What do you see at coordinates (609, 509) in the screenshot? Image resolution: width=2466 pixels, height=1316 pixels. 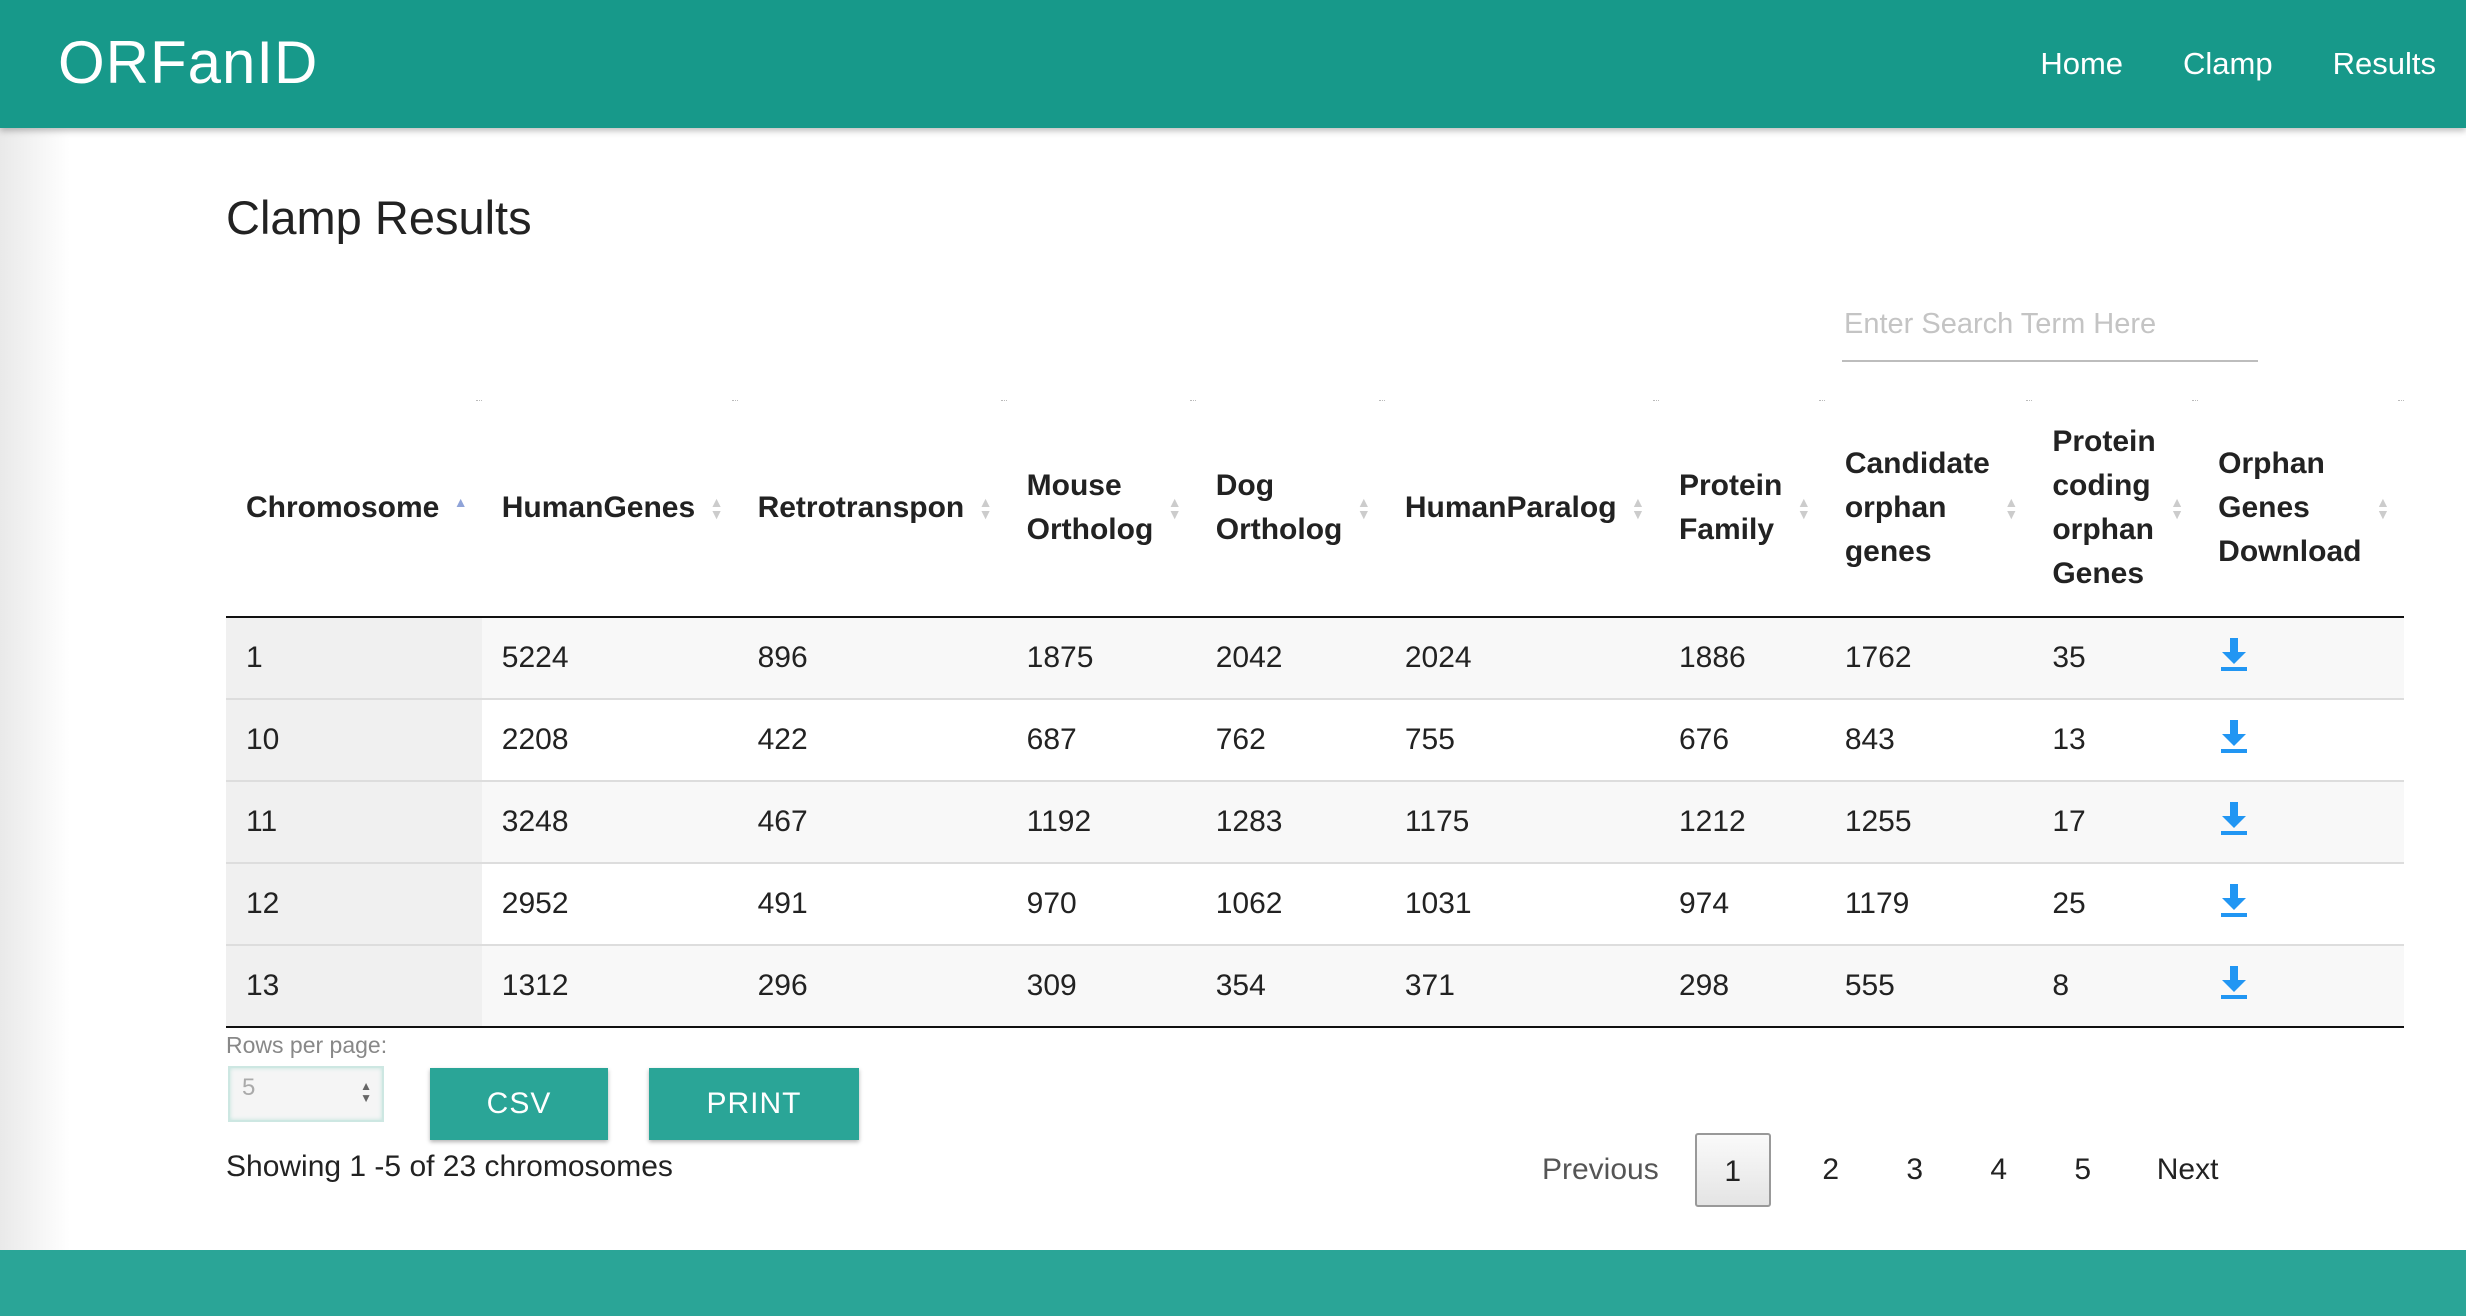 I see `column-header-humangenes: HumanGenes ▲ ▼` at bounding box center [609, 509].